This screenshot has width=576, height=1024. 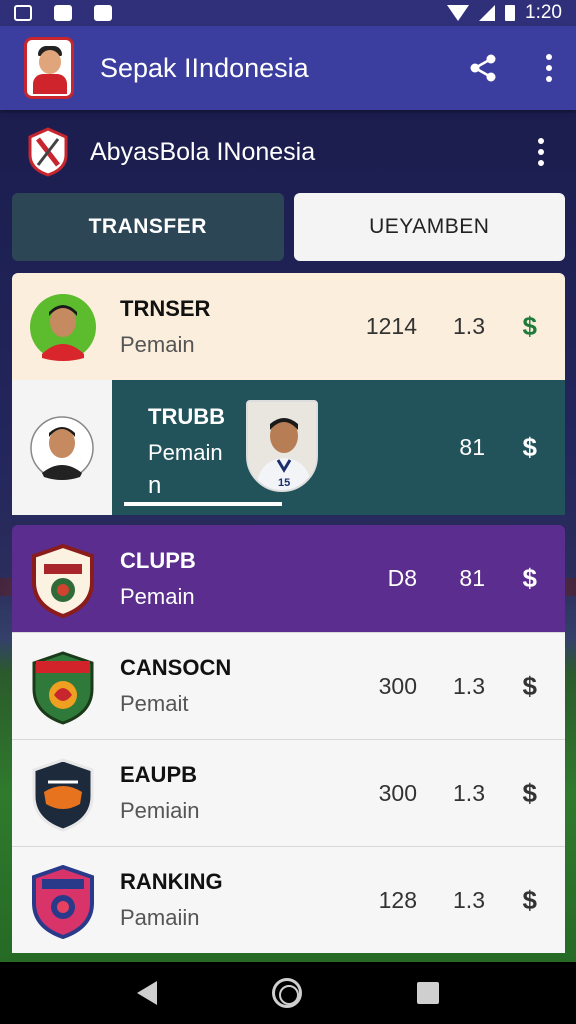 I want to click on list-item-role: Pemait, so click(x=154, y=703).